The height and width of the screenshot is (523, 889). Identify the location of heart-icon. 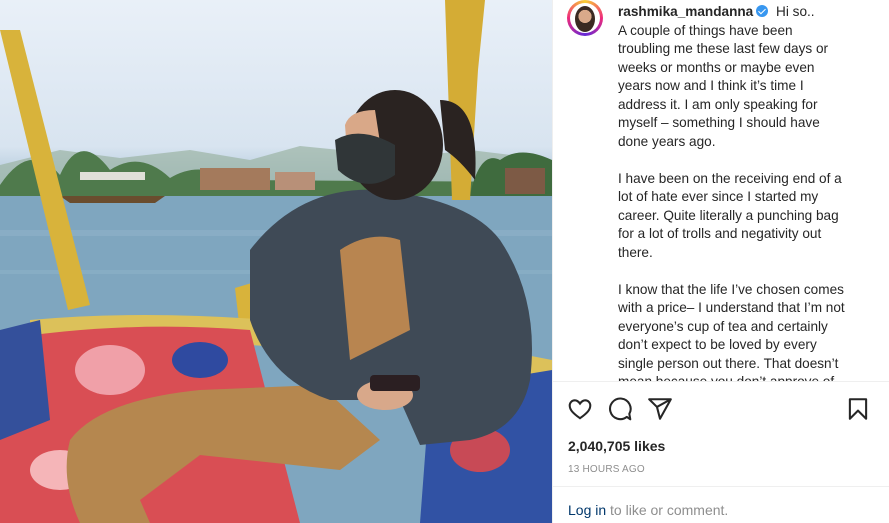
(580, 409).